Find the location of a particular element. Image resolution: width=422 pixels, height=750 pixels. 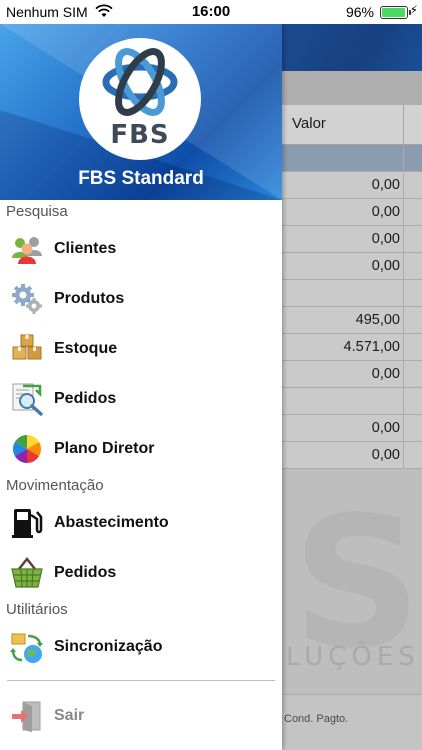

menu-item-label: Sair is located at coordinates (69, 715).